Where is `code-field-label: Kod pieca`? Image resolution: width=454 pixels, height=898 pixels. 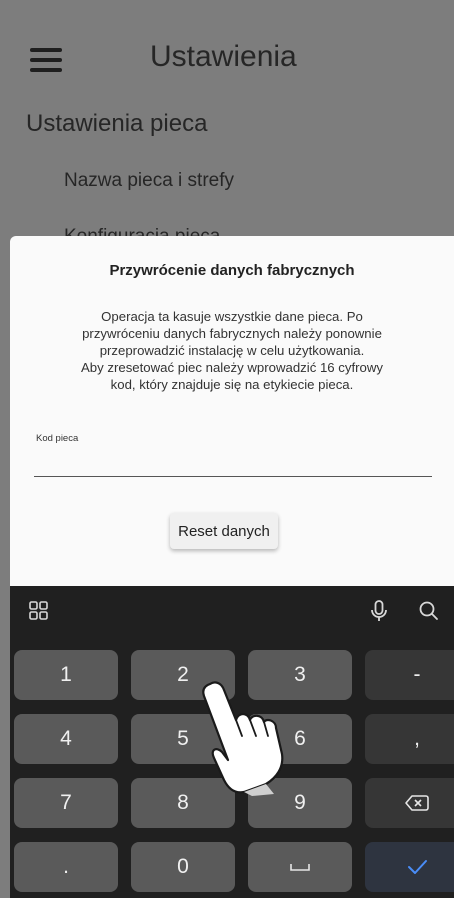 code-field-label: Kod pieca is located at coordinates (57, 438).